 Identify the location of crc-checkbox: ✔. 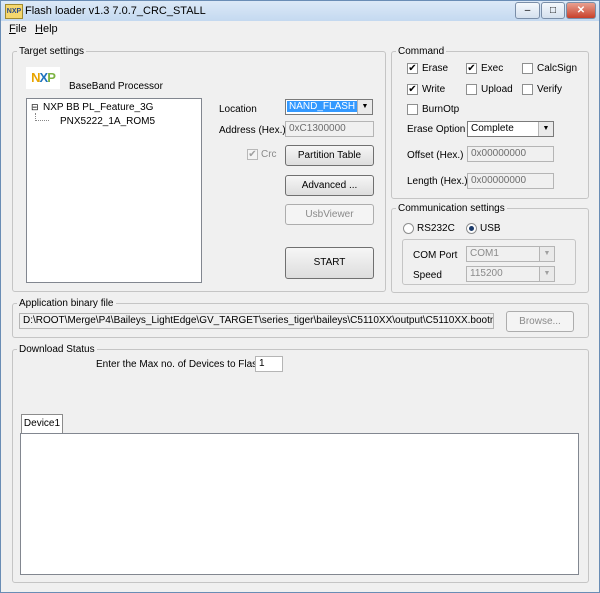
(252, 154).